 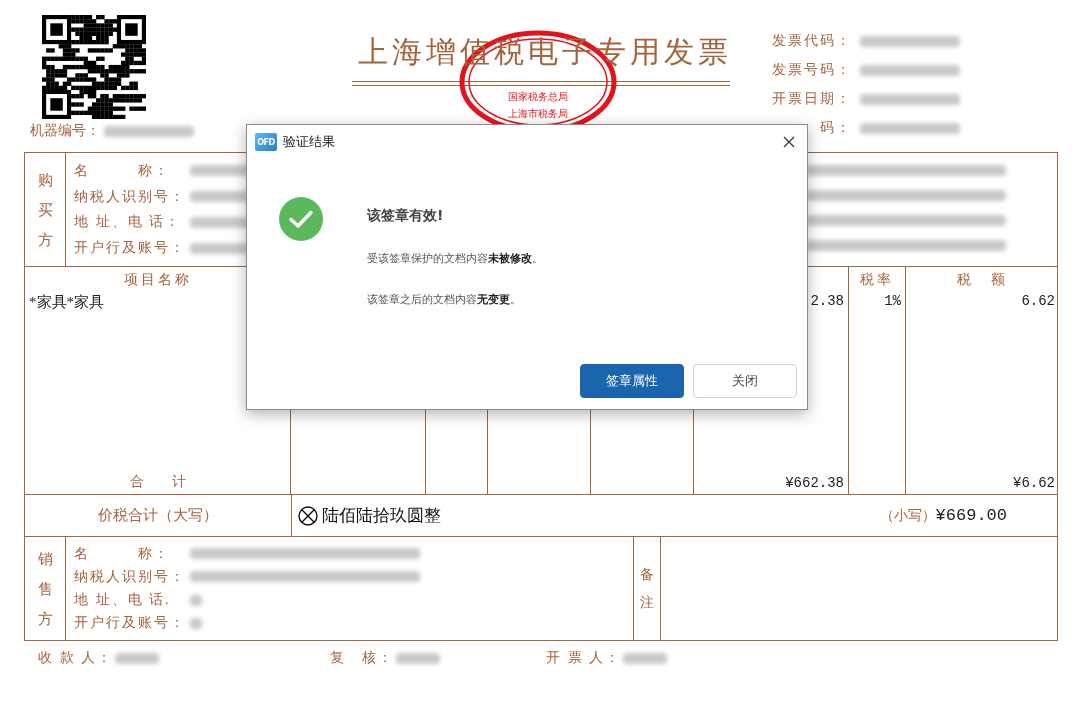 What do you see at coordinates (583, 658) in the screenshot?
I see `field-label: 开 票 人：` at bounding box center [583, 658].